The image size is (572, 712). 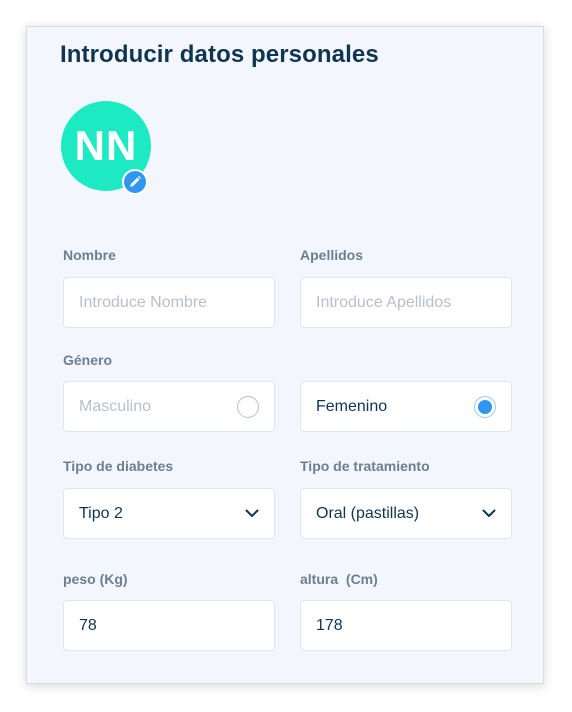 I want to click on apellidos-field, so click(x=406, y=302).